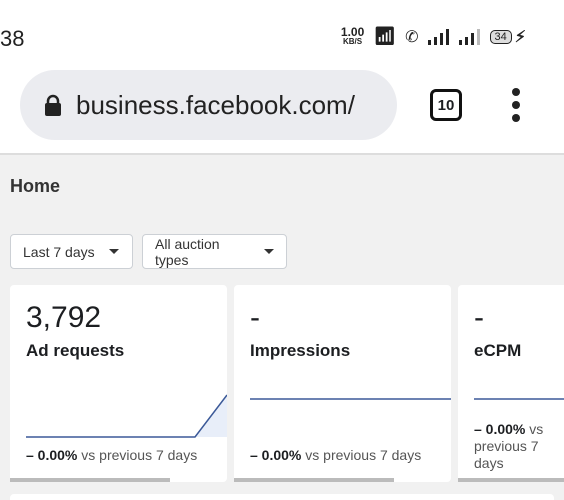 Image resolution: width=564 pixels, height=500 pixels. I want to click on address-bar: business.facebook.com/, so click(208, 105).